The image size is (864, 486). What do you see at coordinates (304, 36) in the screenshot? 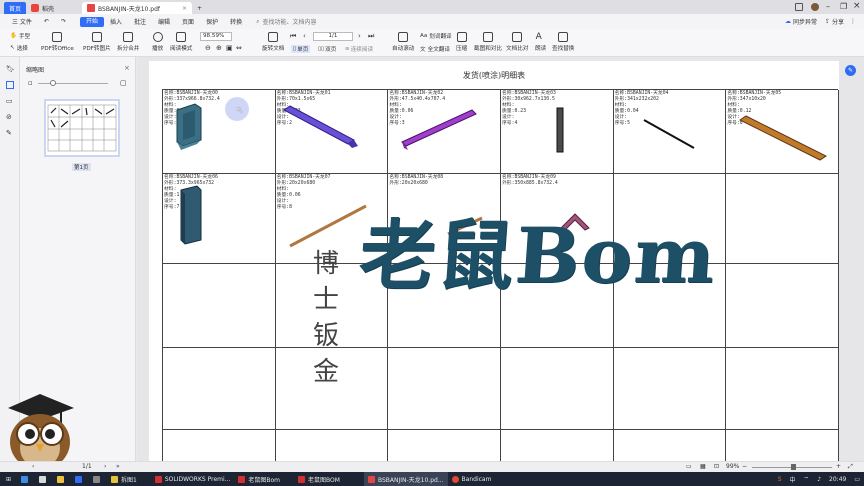
I see `prev-page-icon: ‹` at bounding box center [304, 36].